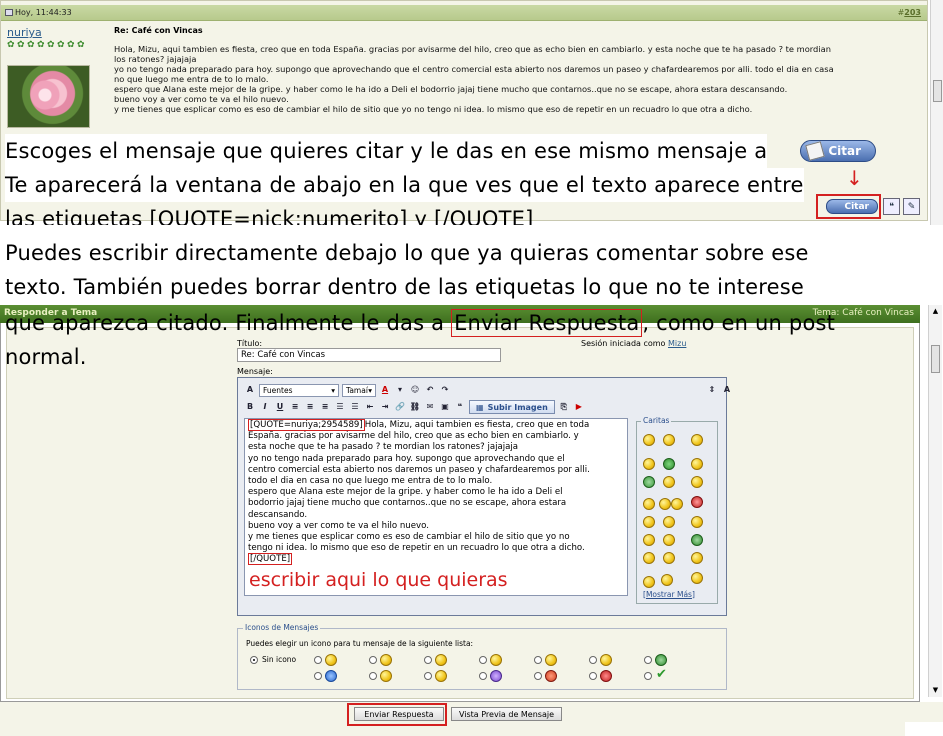 This screenshot has width=943, height=736. I want to click on smilies-legend: Caritas, so click(656, 420).